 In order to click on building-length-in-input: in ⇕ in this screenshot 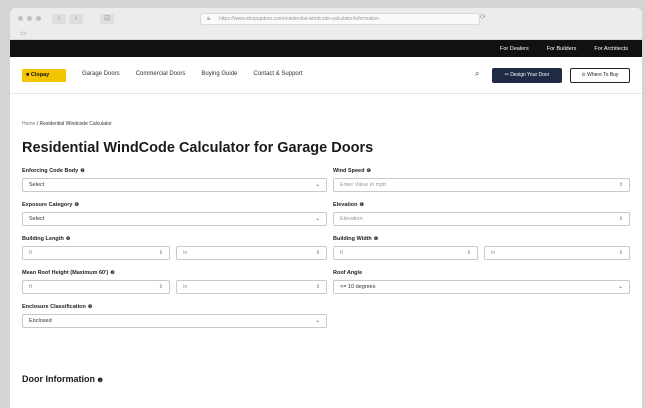, I will do `click(251, 253)`.